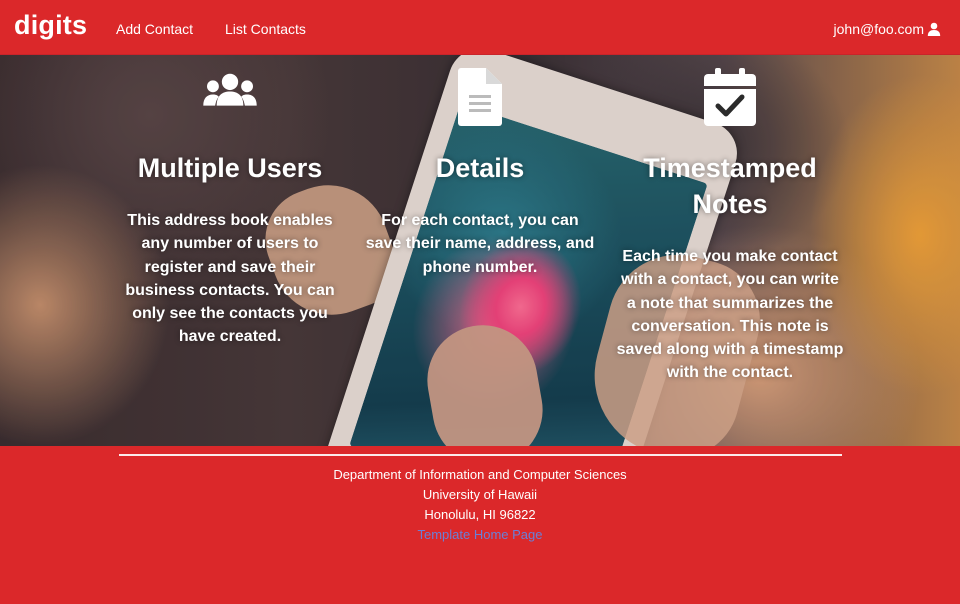 Image resolution: width=960 pixels, height=604 pixels. Describe the element at coordinates (480, 514) in the screenshot. I see `footer-city: Honolulu, HI 96822` at that location.